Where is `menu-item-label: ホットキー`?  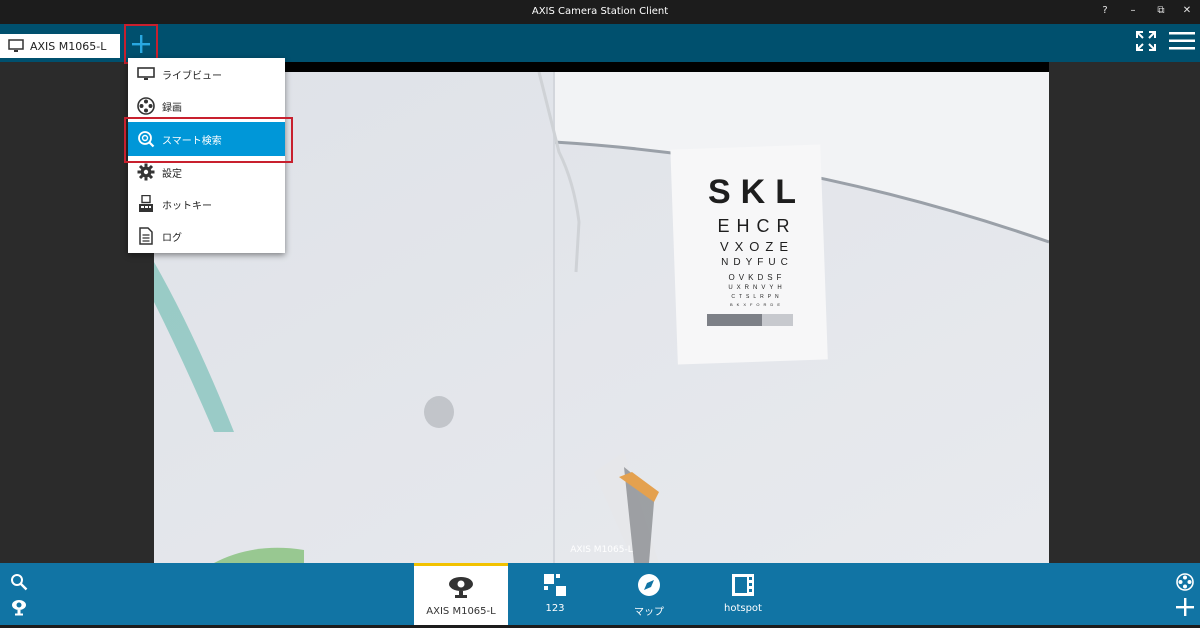
menu-item-label: ホットキー is located at coordinates (187, 206).